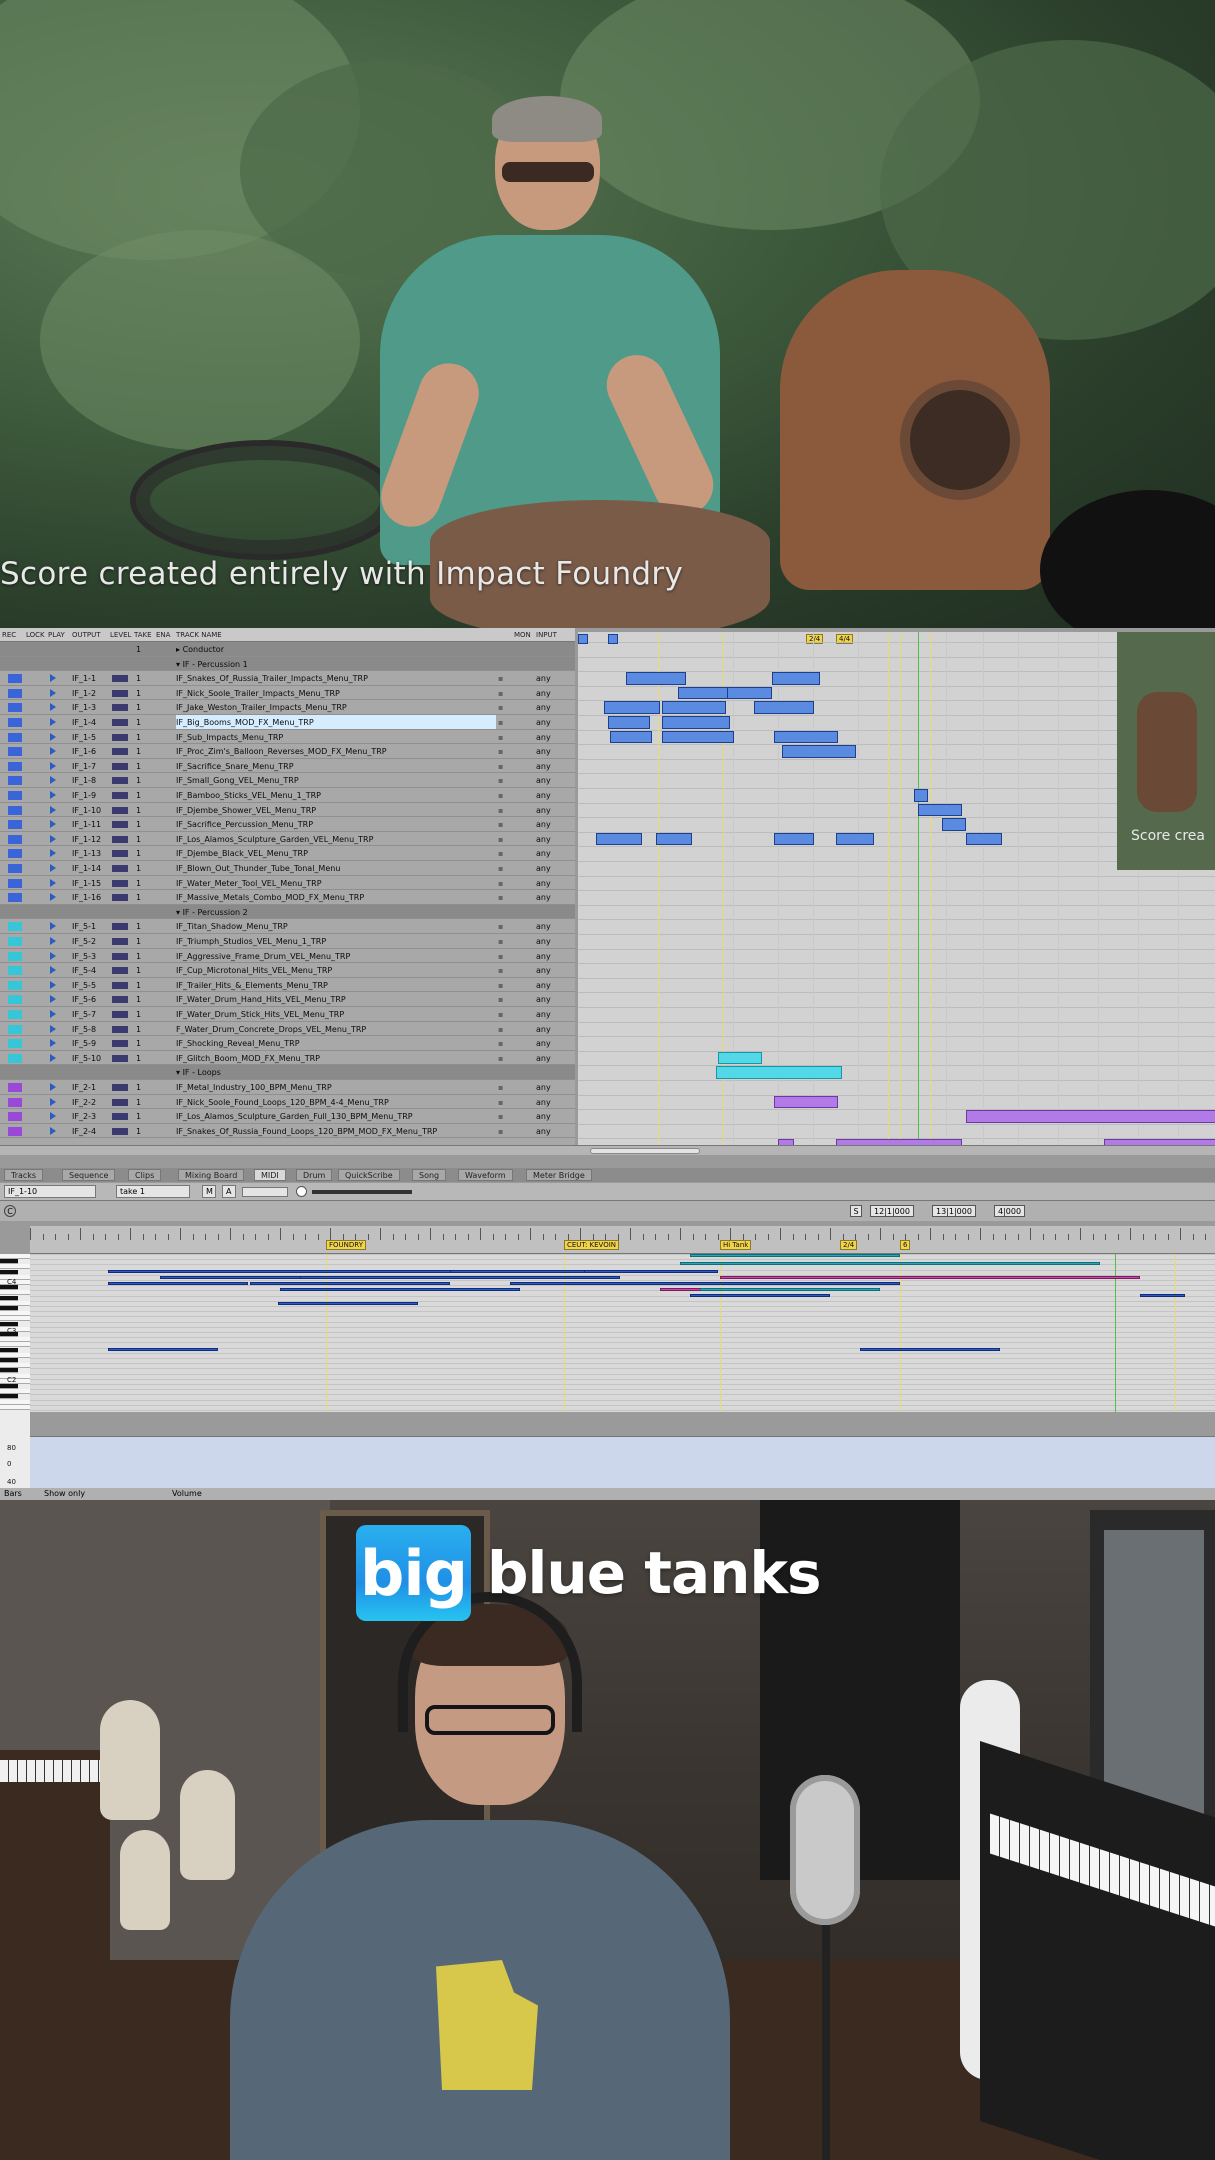 This screenshot has width=1215, height=2160. I want to click on track-name: IF_Jake_Weston_Trailer_Impacts_Menu_TRP, so click(336, 707).